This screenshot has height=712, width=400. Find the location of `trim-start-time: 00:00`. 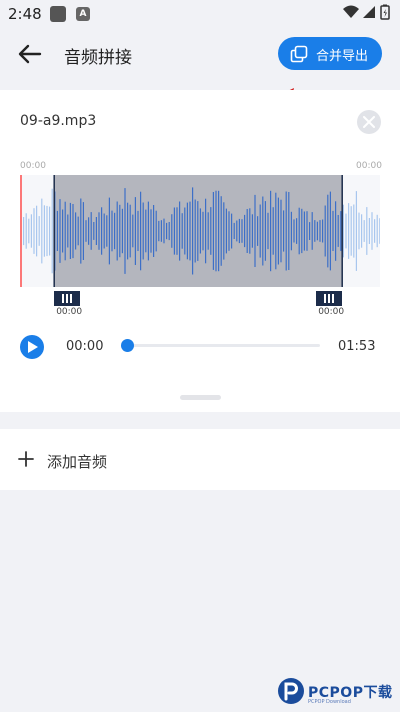

trim-start-time: 00:00 is located at coordinates (69, 312).